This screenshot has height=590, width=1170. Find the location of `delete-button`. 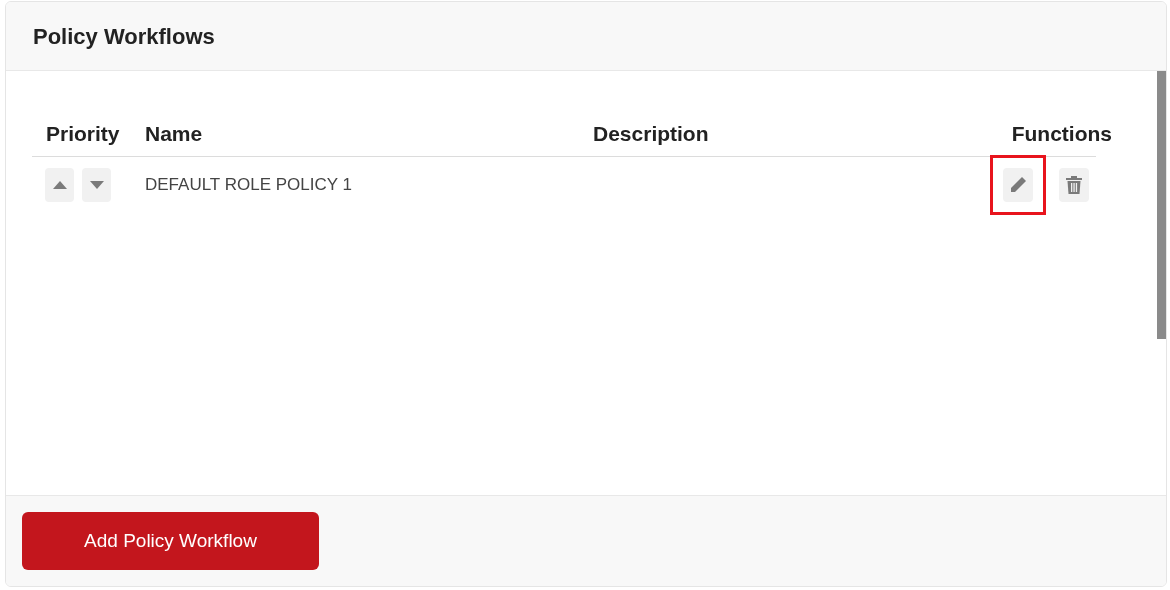

delete-button is located at coordinates (1074, 185).